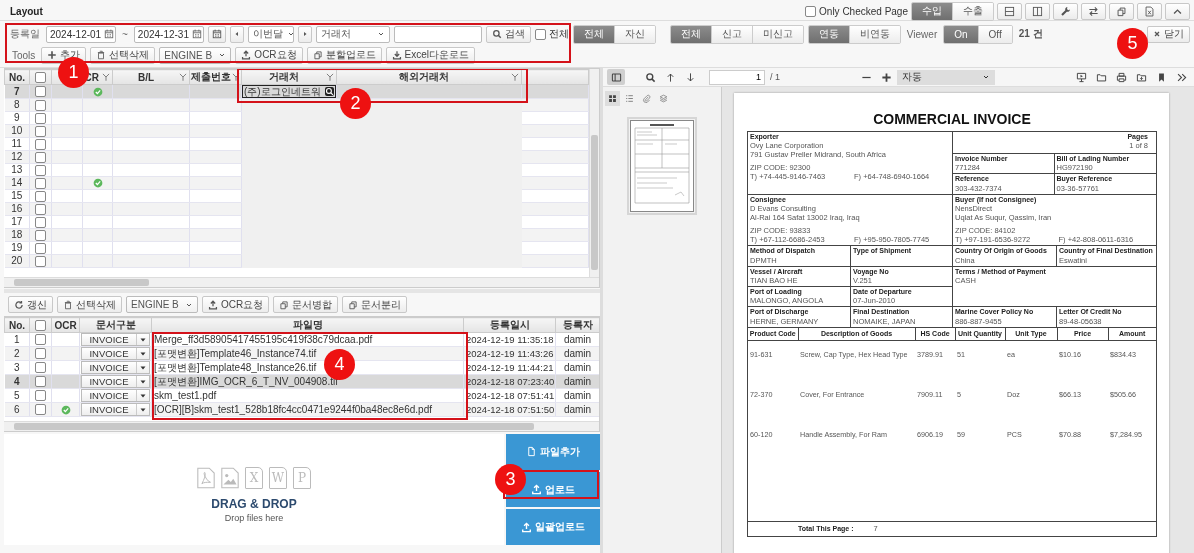  I want to click on presentation-icon, so click(1081, 77).